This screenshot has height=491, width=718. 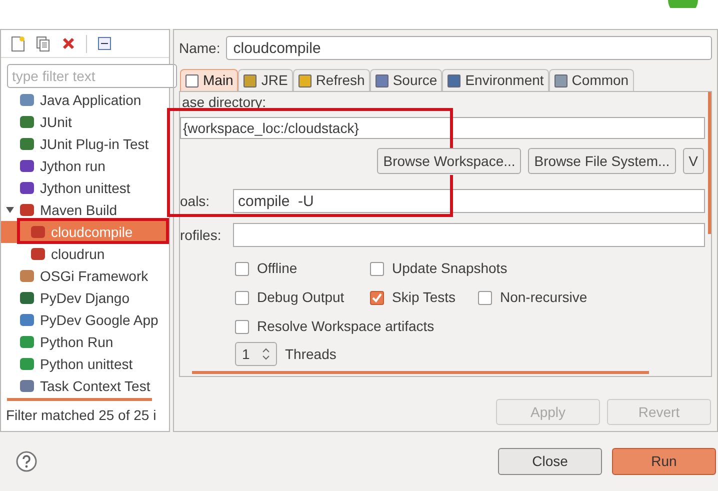 I want to click on expanded-arrow-icon, so click(x=10, y=210).